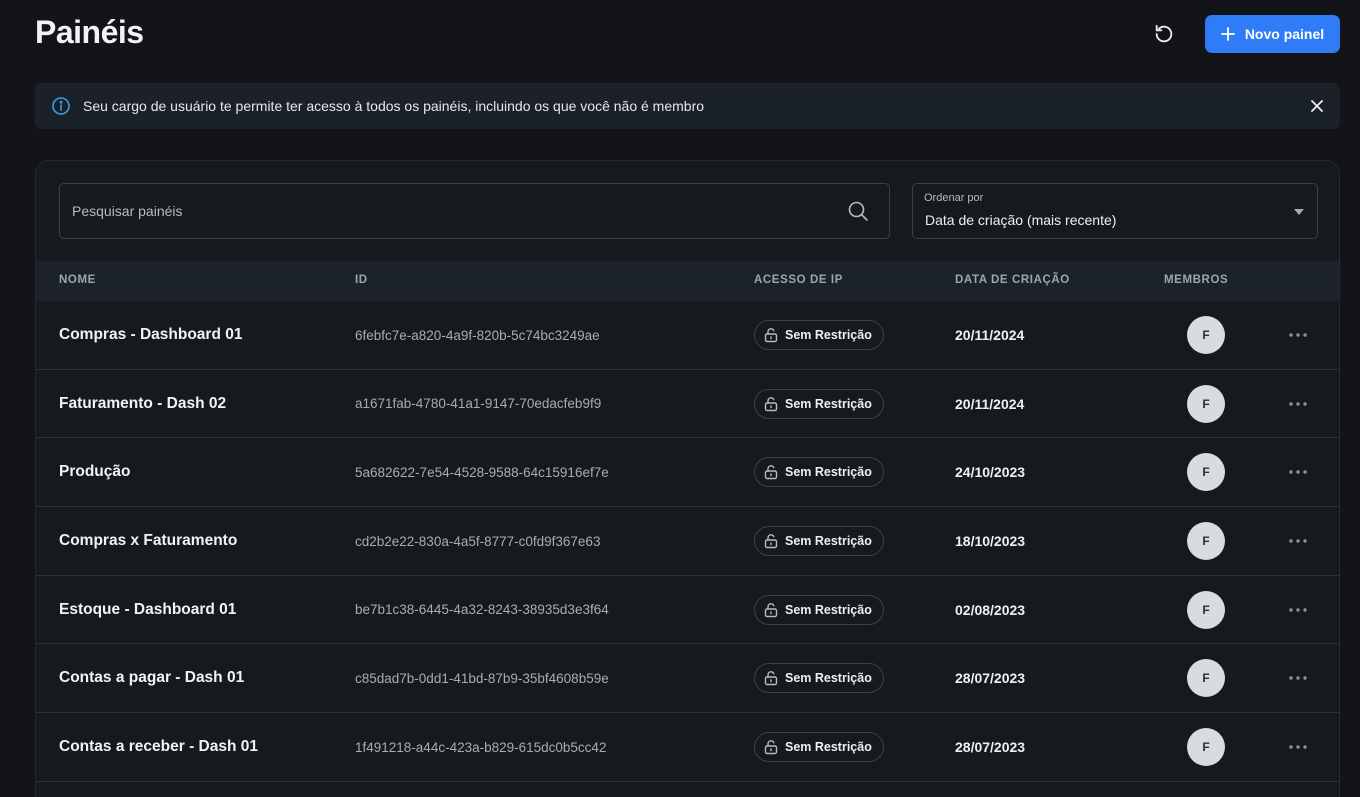 This screenshot has width=1360, height=797. What do you see at coordinates (148, 541) in the screenshot?
I see `panel-name: Compras x Faturamento` at bounding box center [148, 541].